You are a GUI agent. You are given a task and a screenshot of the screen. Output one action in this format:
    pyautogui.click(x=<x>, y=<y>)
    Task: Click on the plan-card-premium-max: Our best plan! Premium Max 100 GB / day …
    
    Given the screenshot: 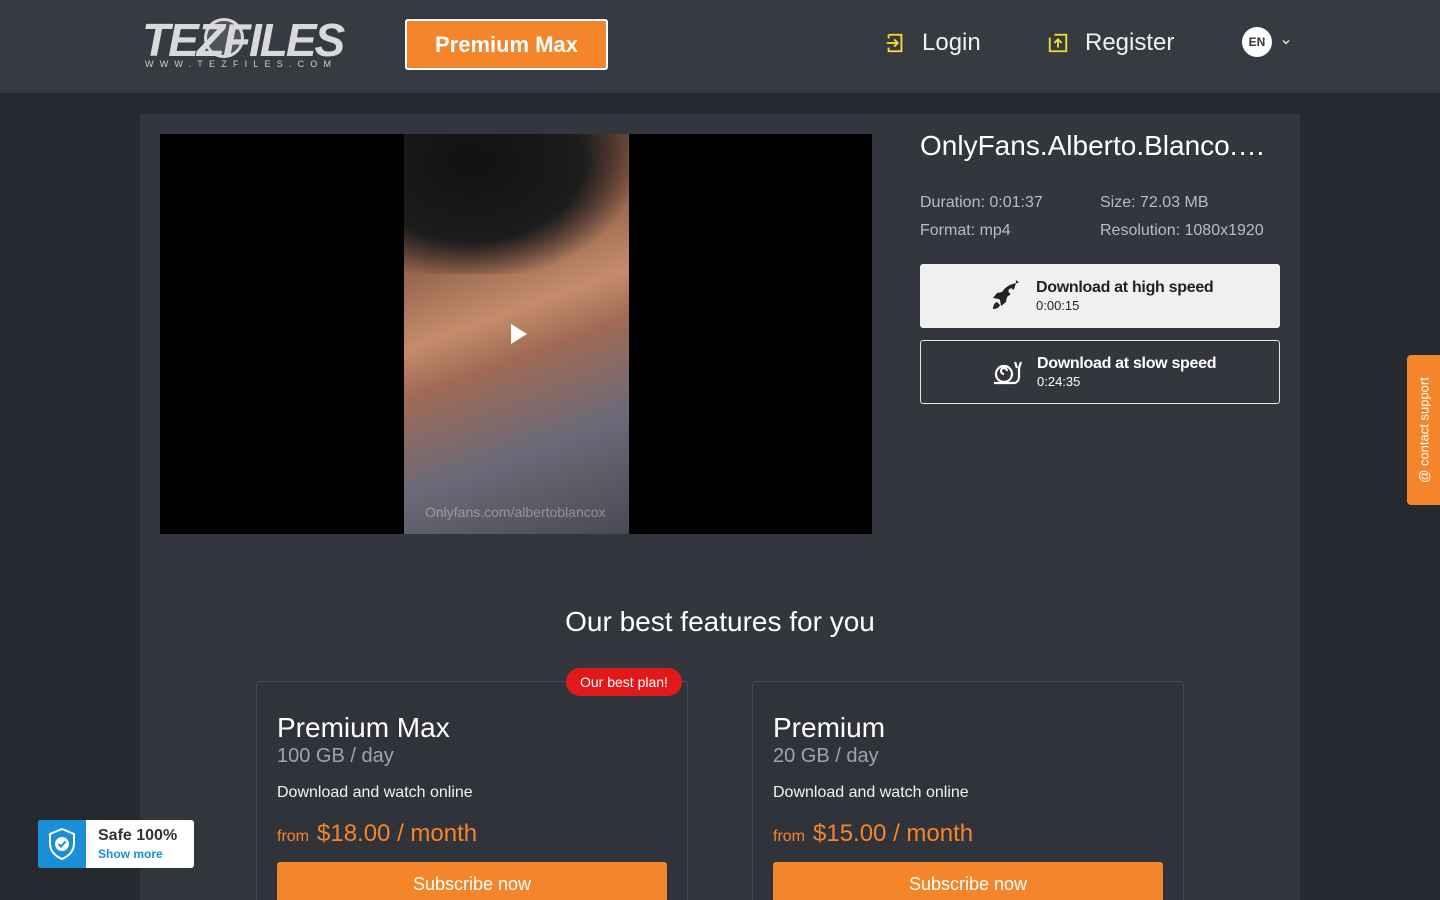 What is the action you would take?
    pyautogui.click(x=472, y=784)
    